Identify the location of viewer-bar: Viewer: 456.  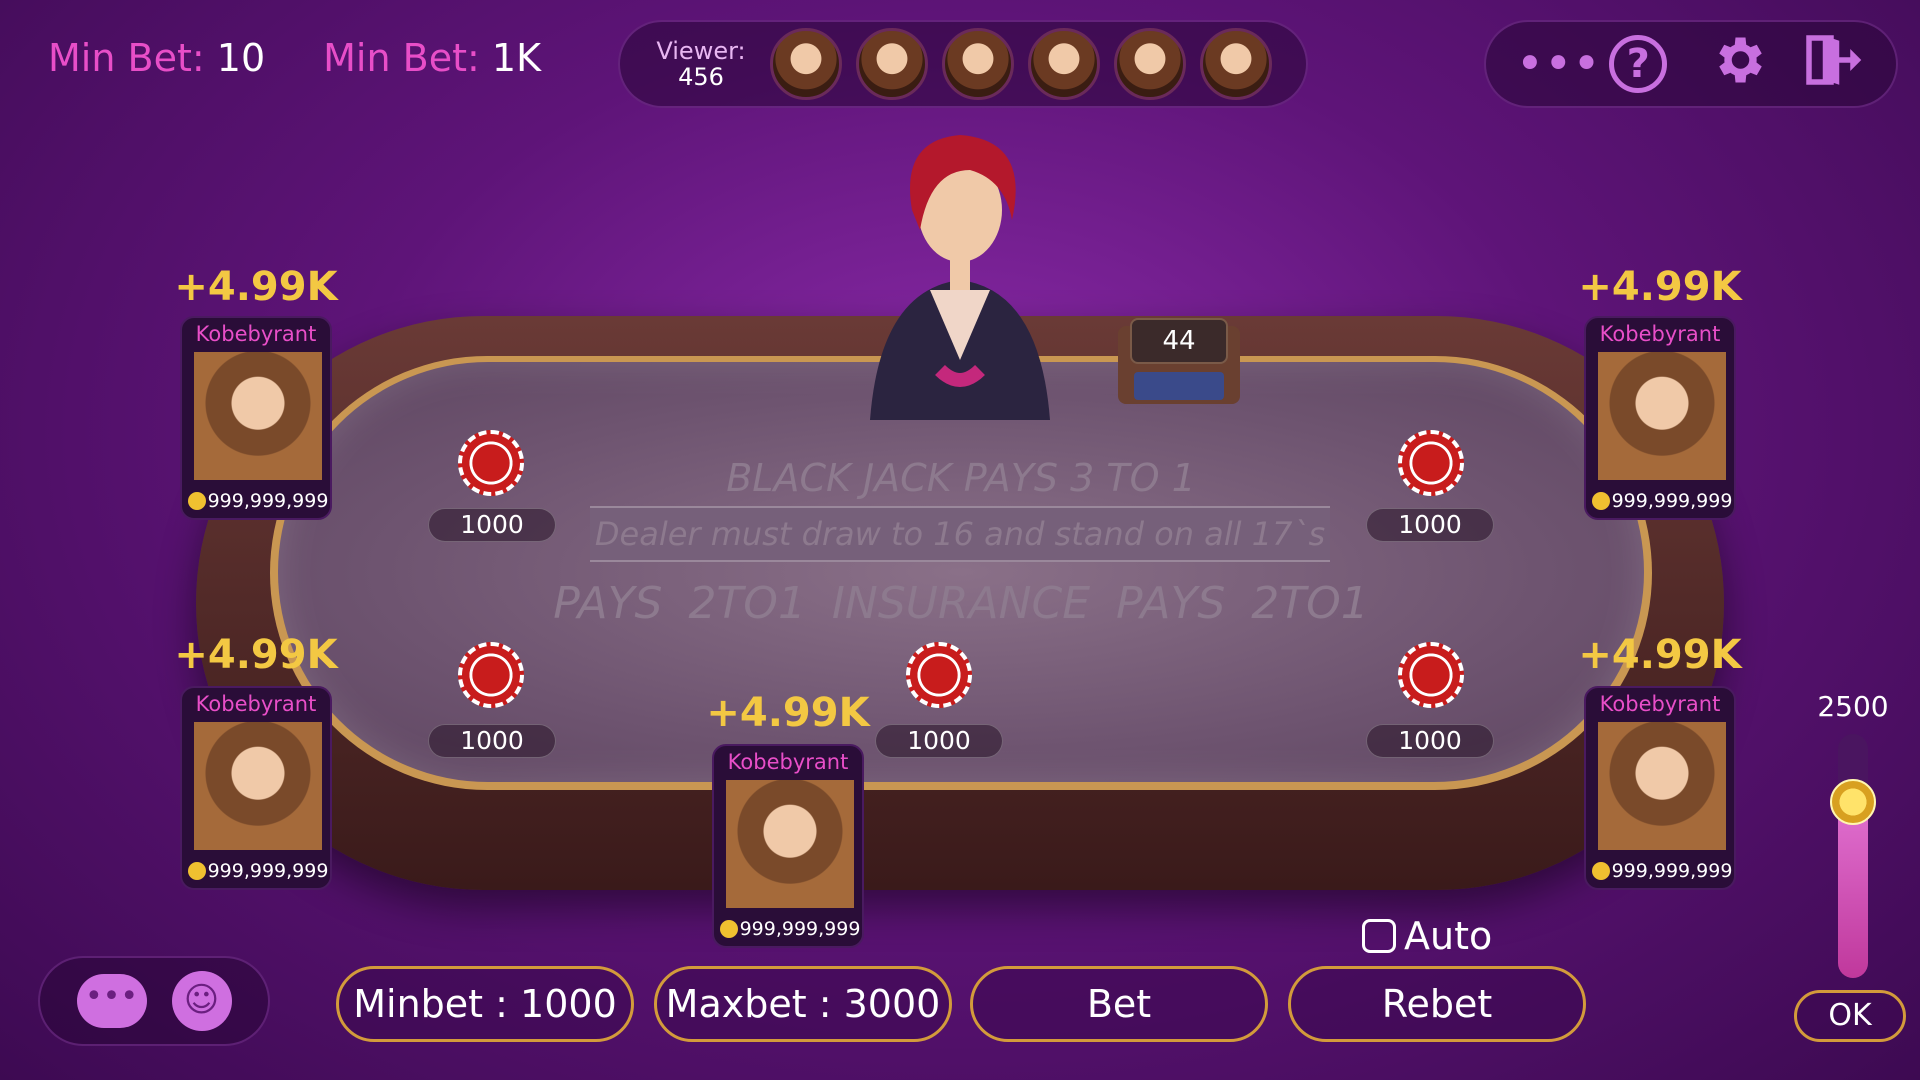
(963, 64).